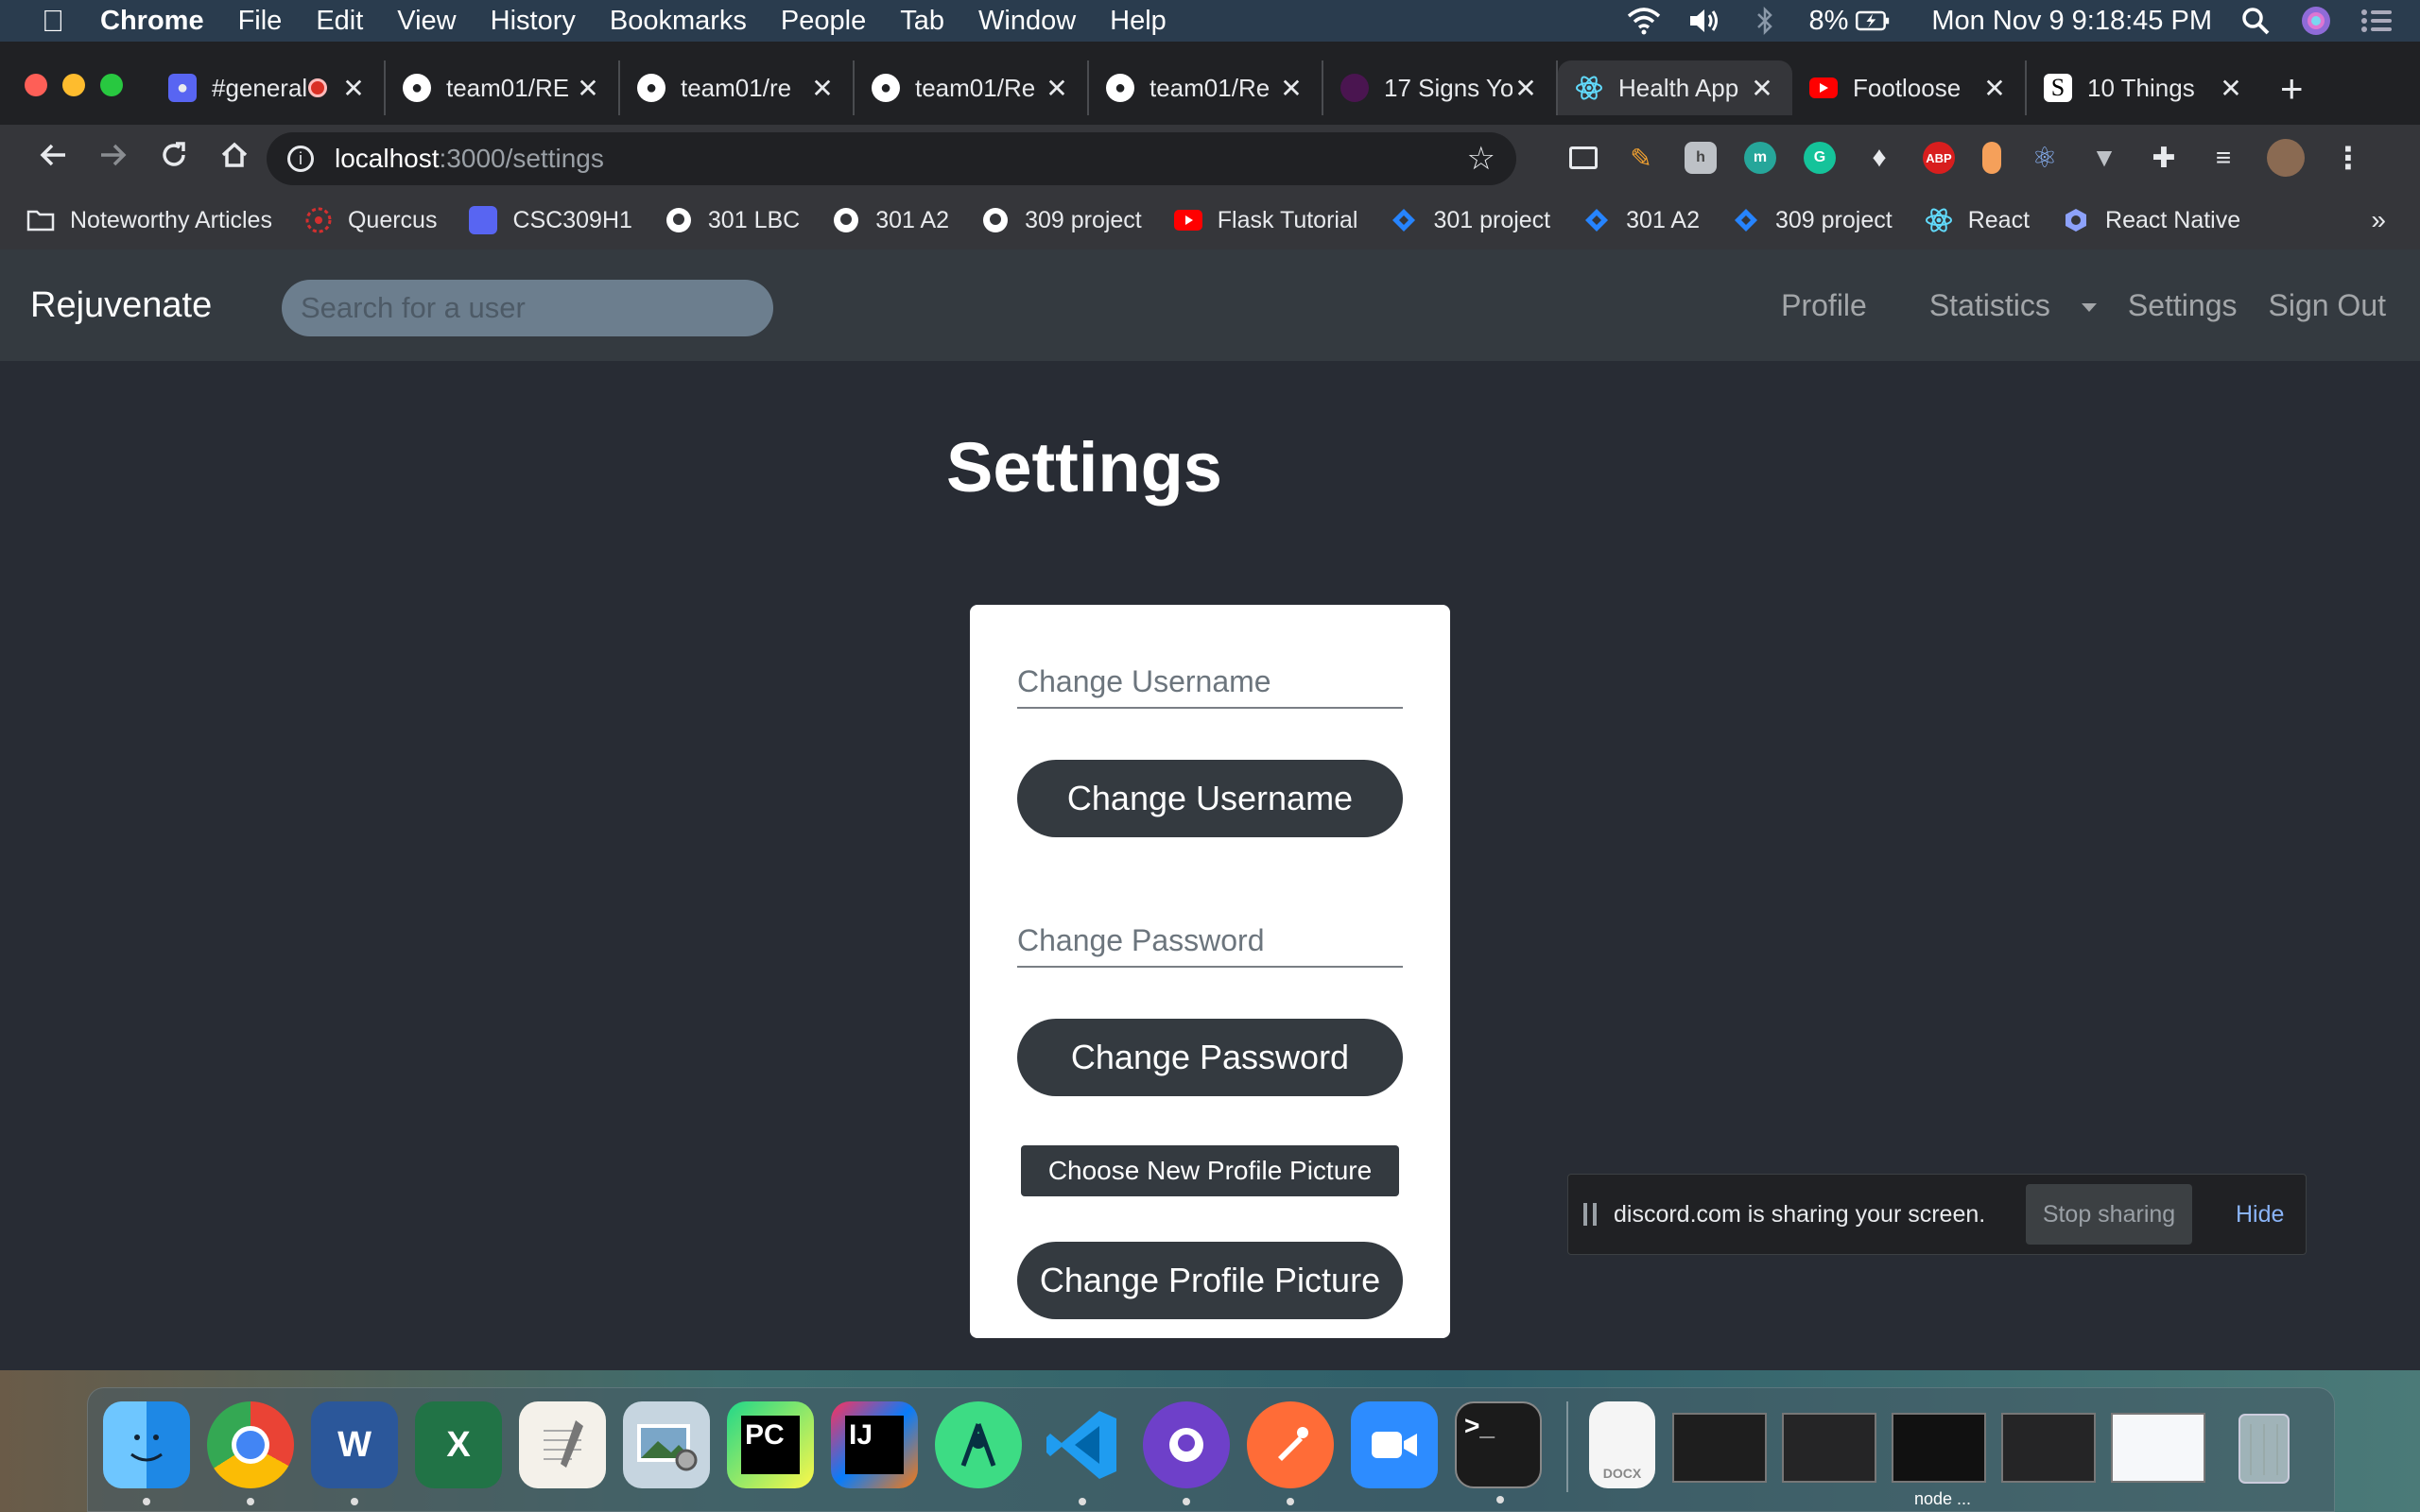 This screenshot has height=1512, width=2420. Describe the element at coordinates (458, 1444) in the screenshot. I see `excel-icon: X` at that location.